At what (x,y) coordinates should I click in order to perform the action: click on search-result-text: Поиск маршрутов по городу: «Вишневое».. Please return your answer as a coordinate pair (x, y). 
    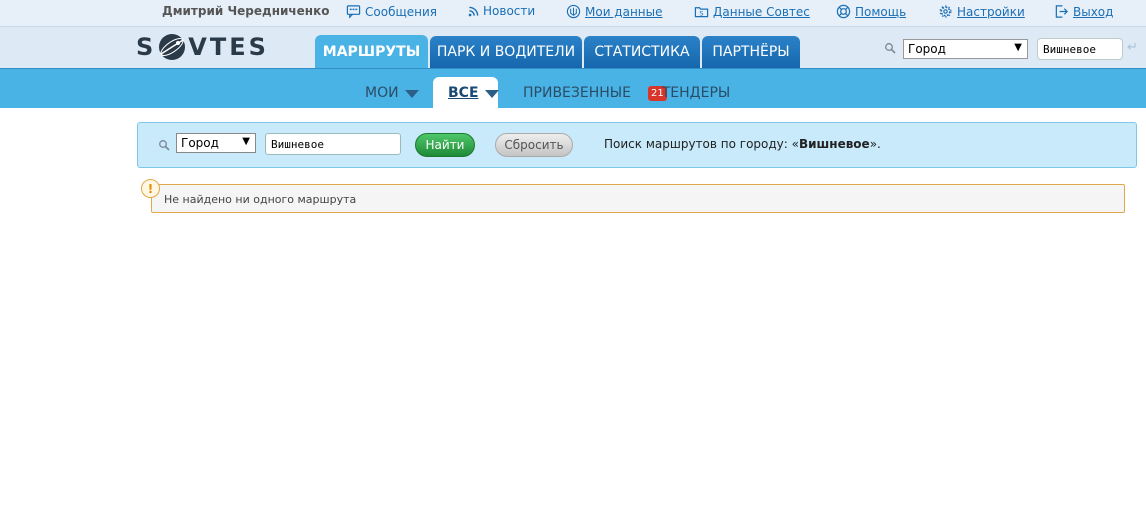
    Looking at the image, I should click on (742, 144).